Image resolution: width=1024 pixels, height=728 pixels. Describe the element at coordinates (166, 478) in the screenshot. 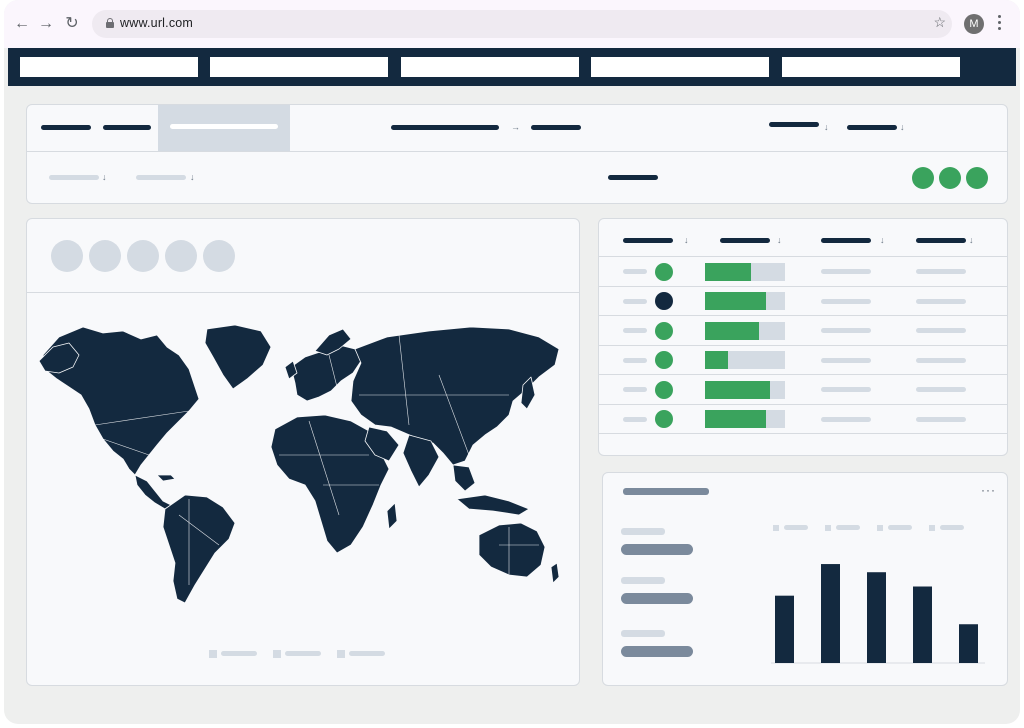

I see `caribbean` at that location.